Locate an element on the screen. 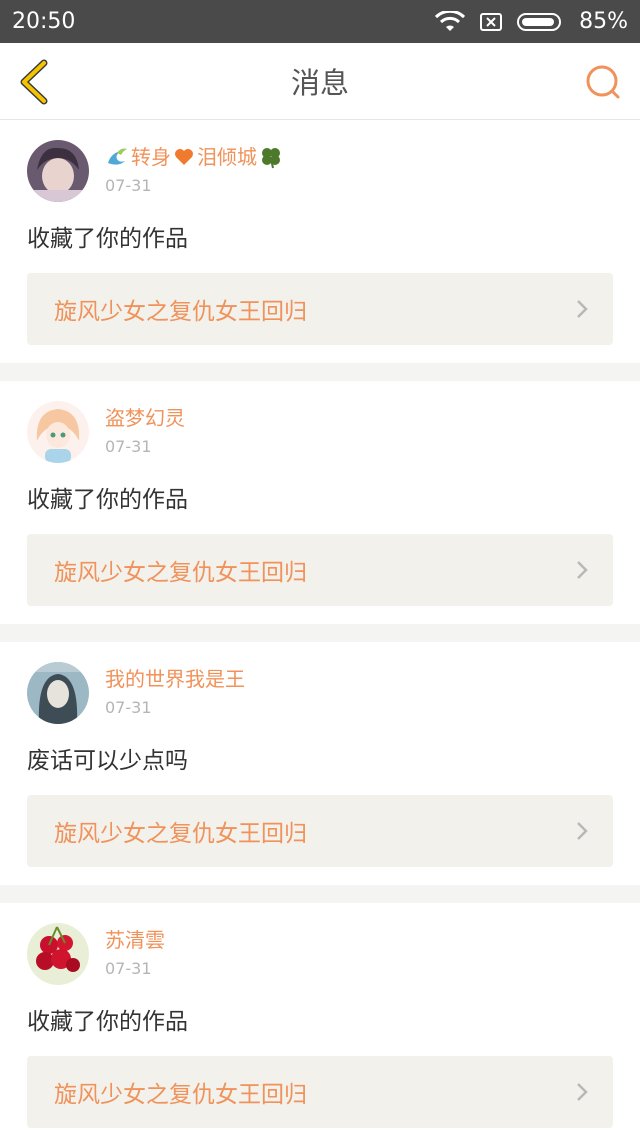 The width and height of the screenshot is (640, 1138). username-text: 盗梦幻灵 is located at coordinates (145, 418).